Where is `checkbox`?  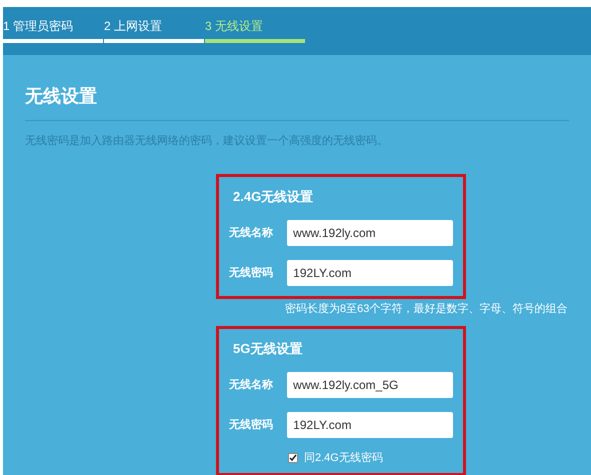 checkbox is located at coordinates (293, 458).